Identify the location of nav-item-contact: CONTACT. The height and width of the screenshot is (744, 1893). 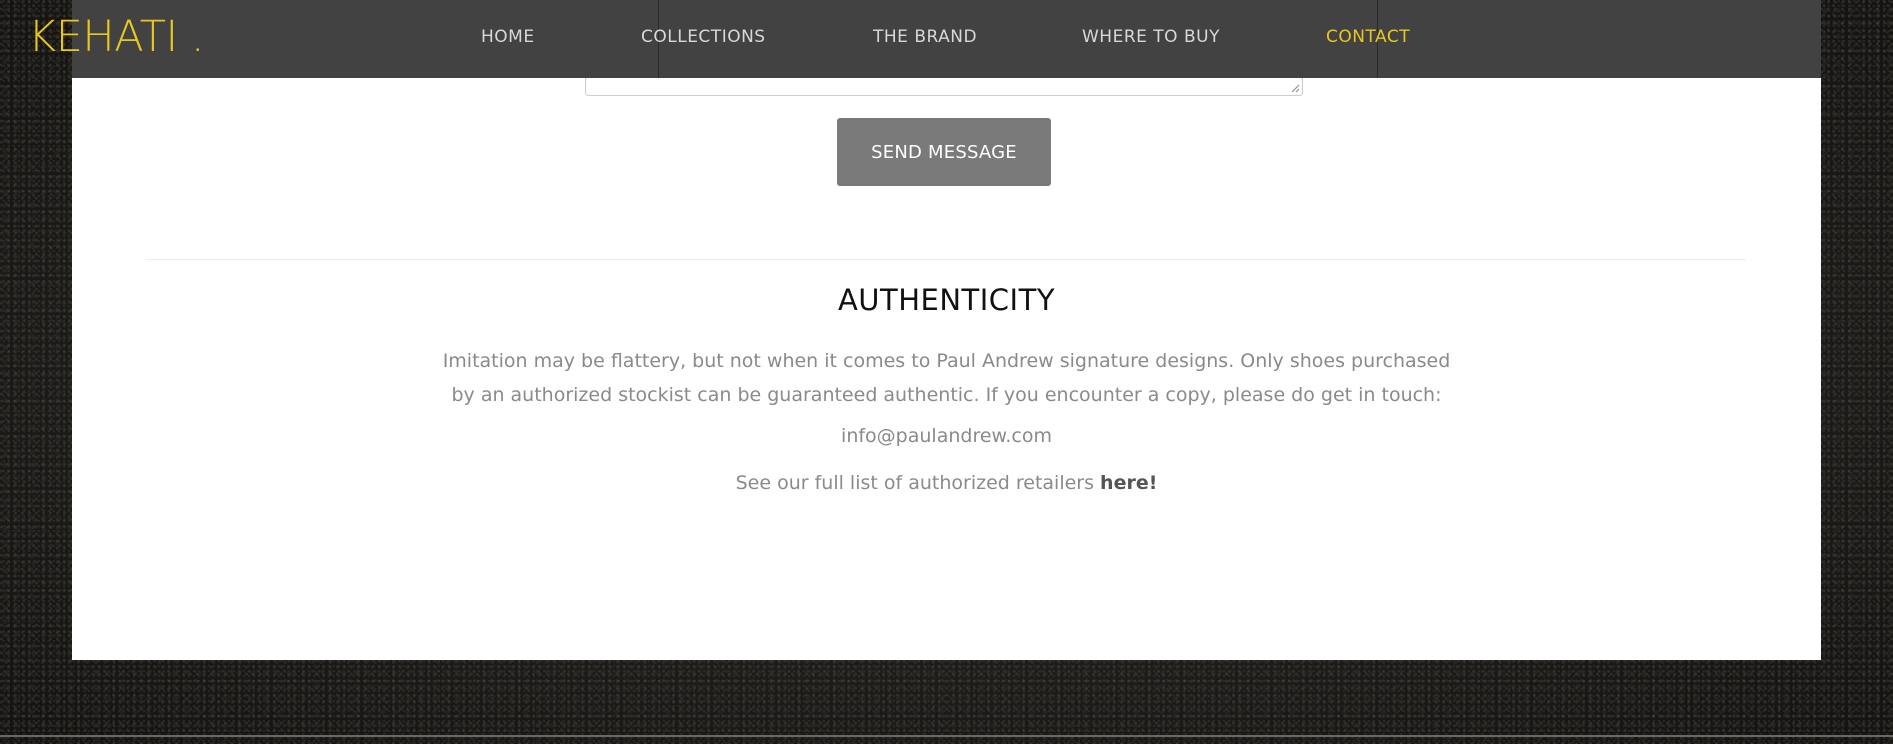
(1368, 37).